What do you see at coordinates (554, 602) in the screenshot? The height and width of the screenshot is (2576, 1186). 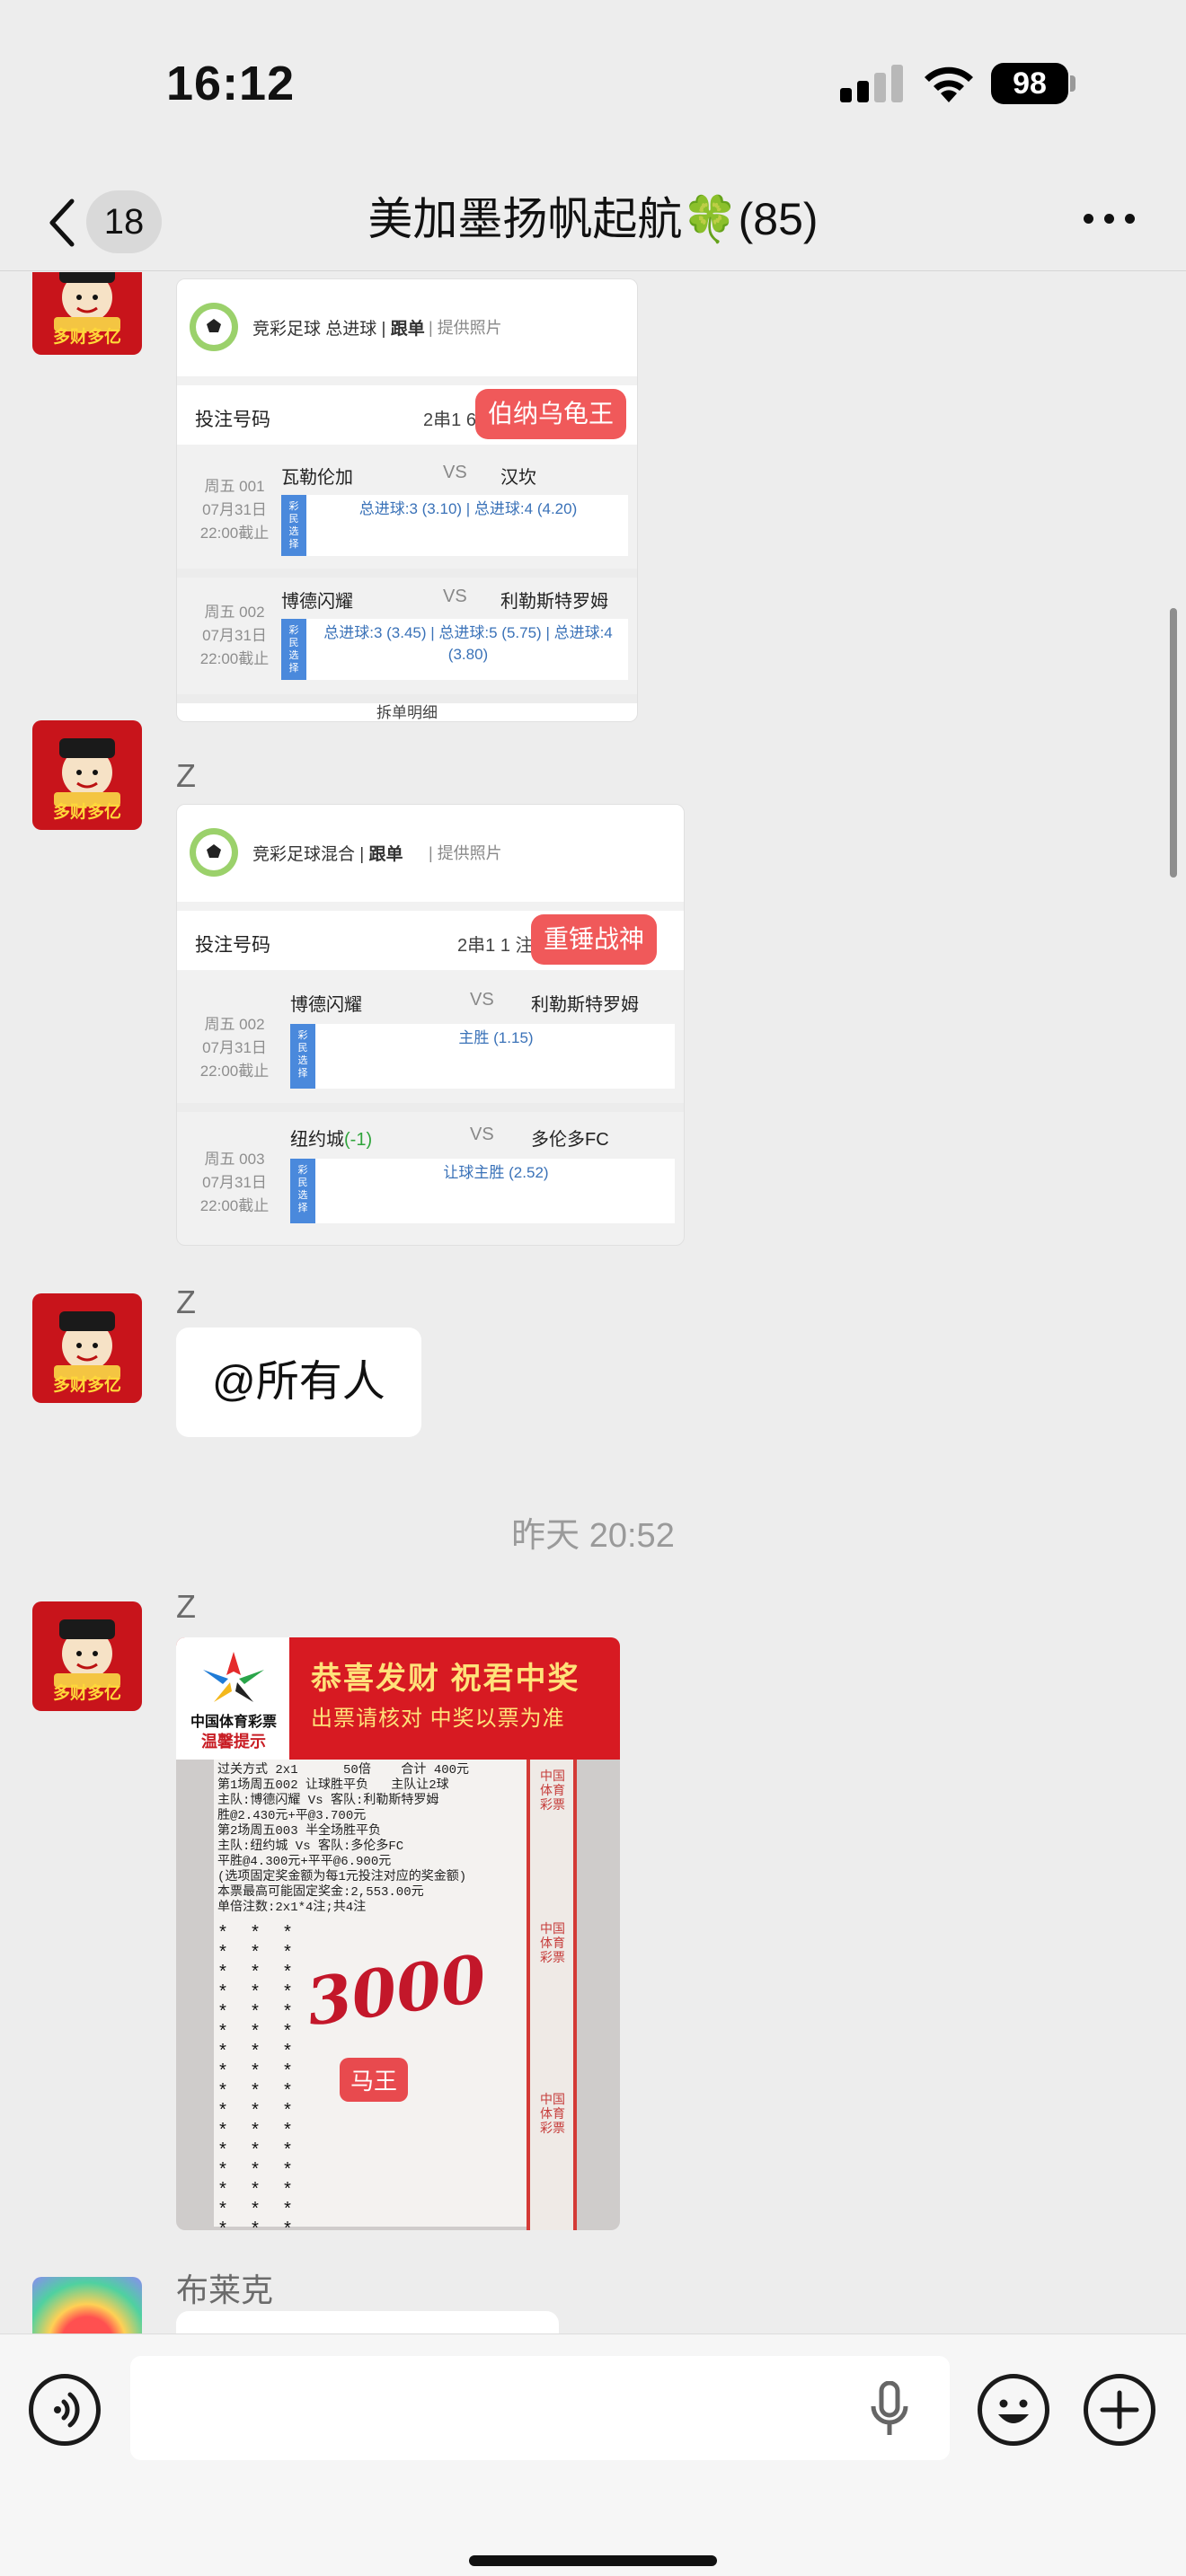 I see `away-team: 利勒斯特罗姆` at bounding box center [554, 602].